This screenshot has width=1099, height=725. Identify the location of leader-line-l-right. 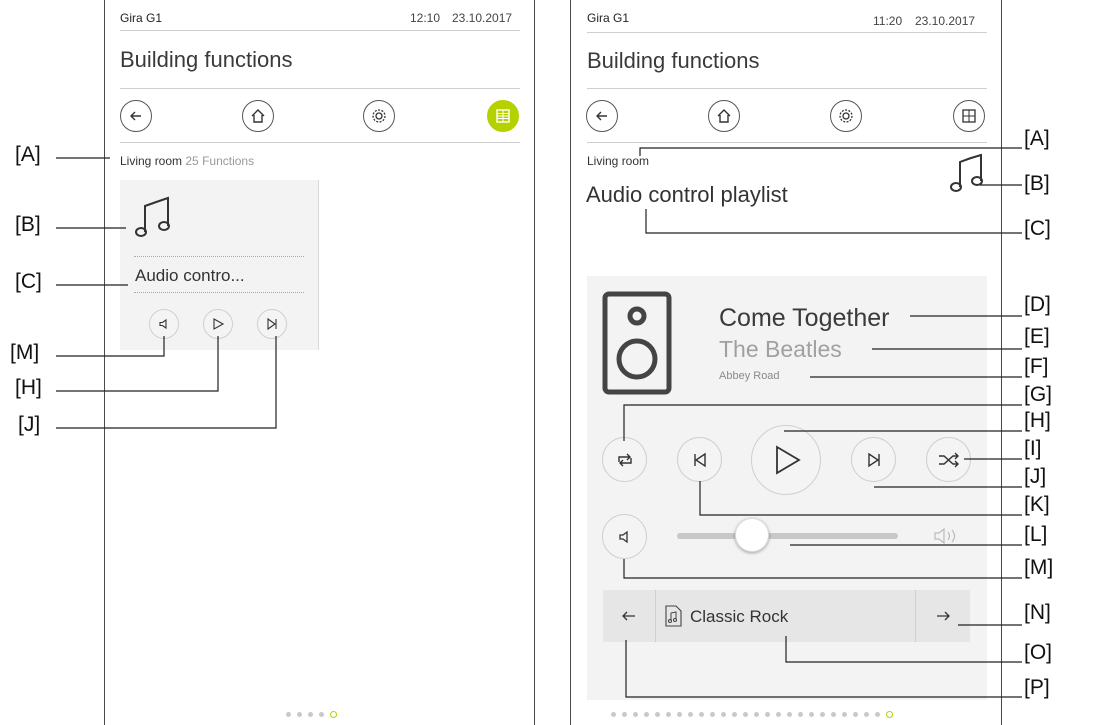
(860, 498).